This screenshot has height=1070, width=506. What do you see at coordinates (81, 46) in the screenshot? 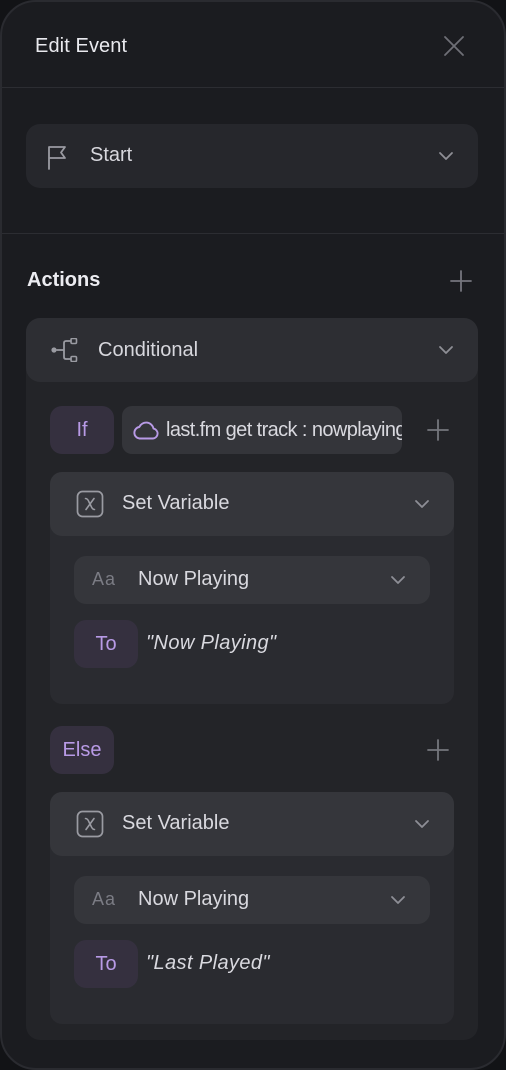
I see `panel-title: Edit Event` at bounding box center [81, 46].